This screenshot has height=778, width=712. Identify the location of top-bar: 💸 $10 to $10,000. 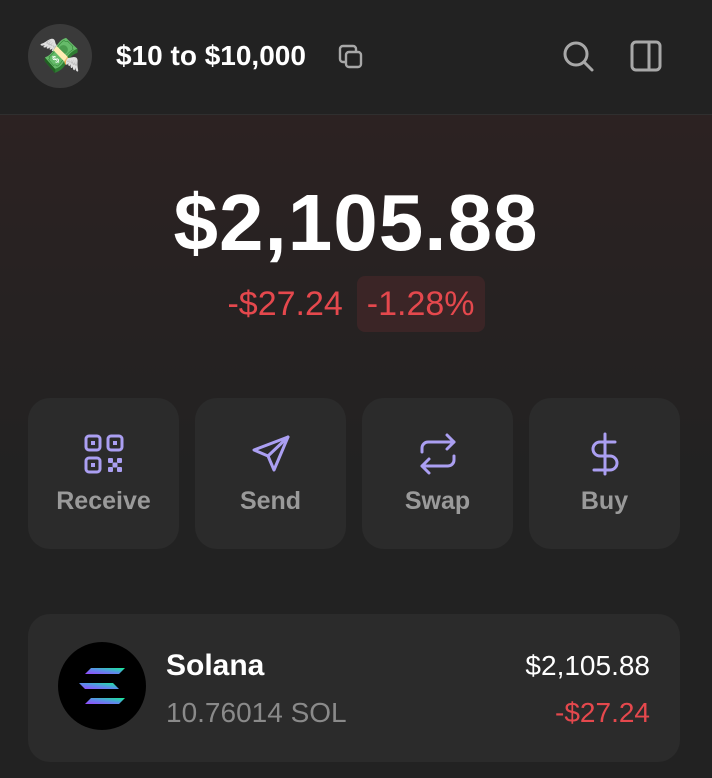
(356, 57).